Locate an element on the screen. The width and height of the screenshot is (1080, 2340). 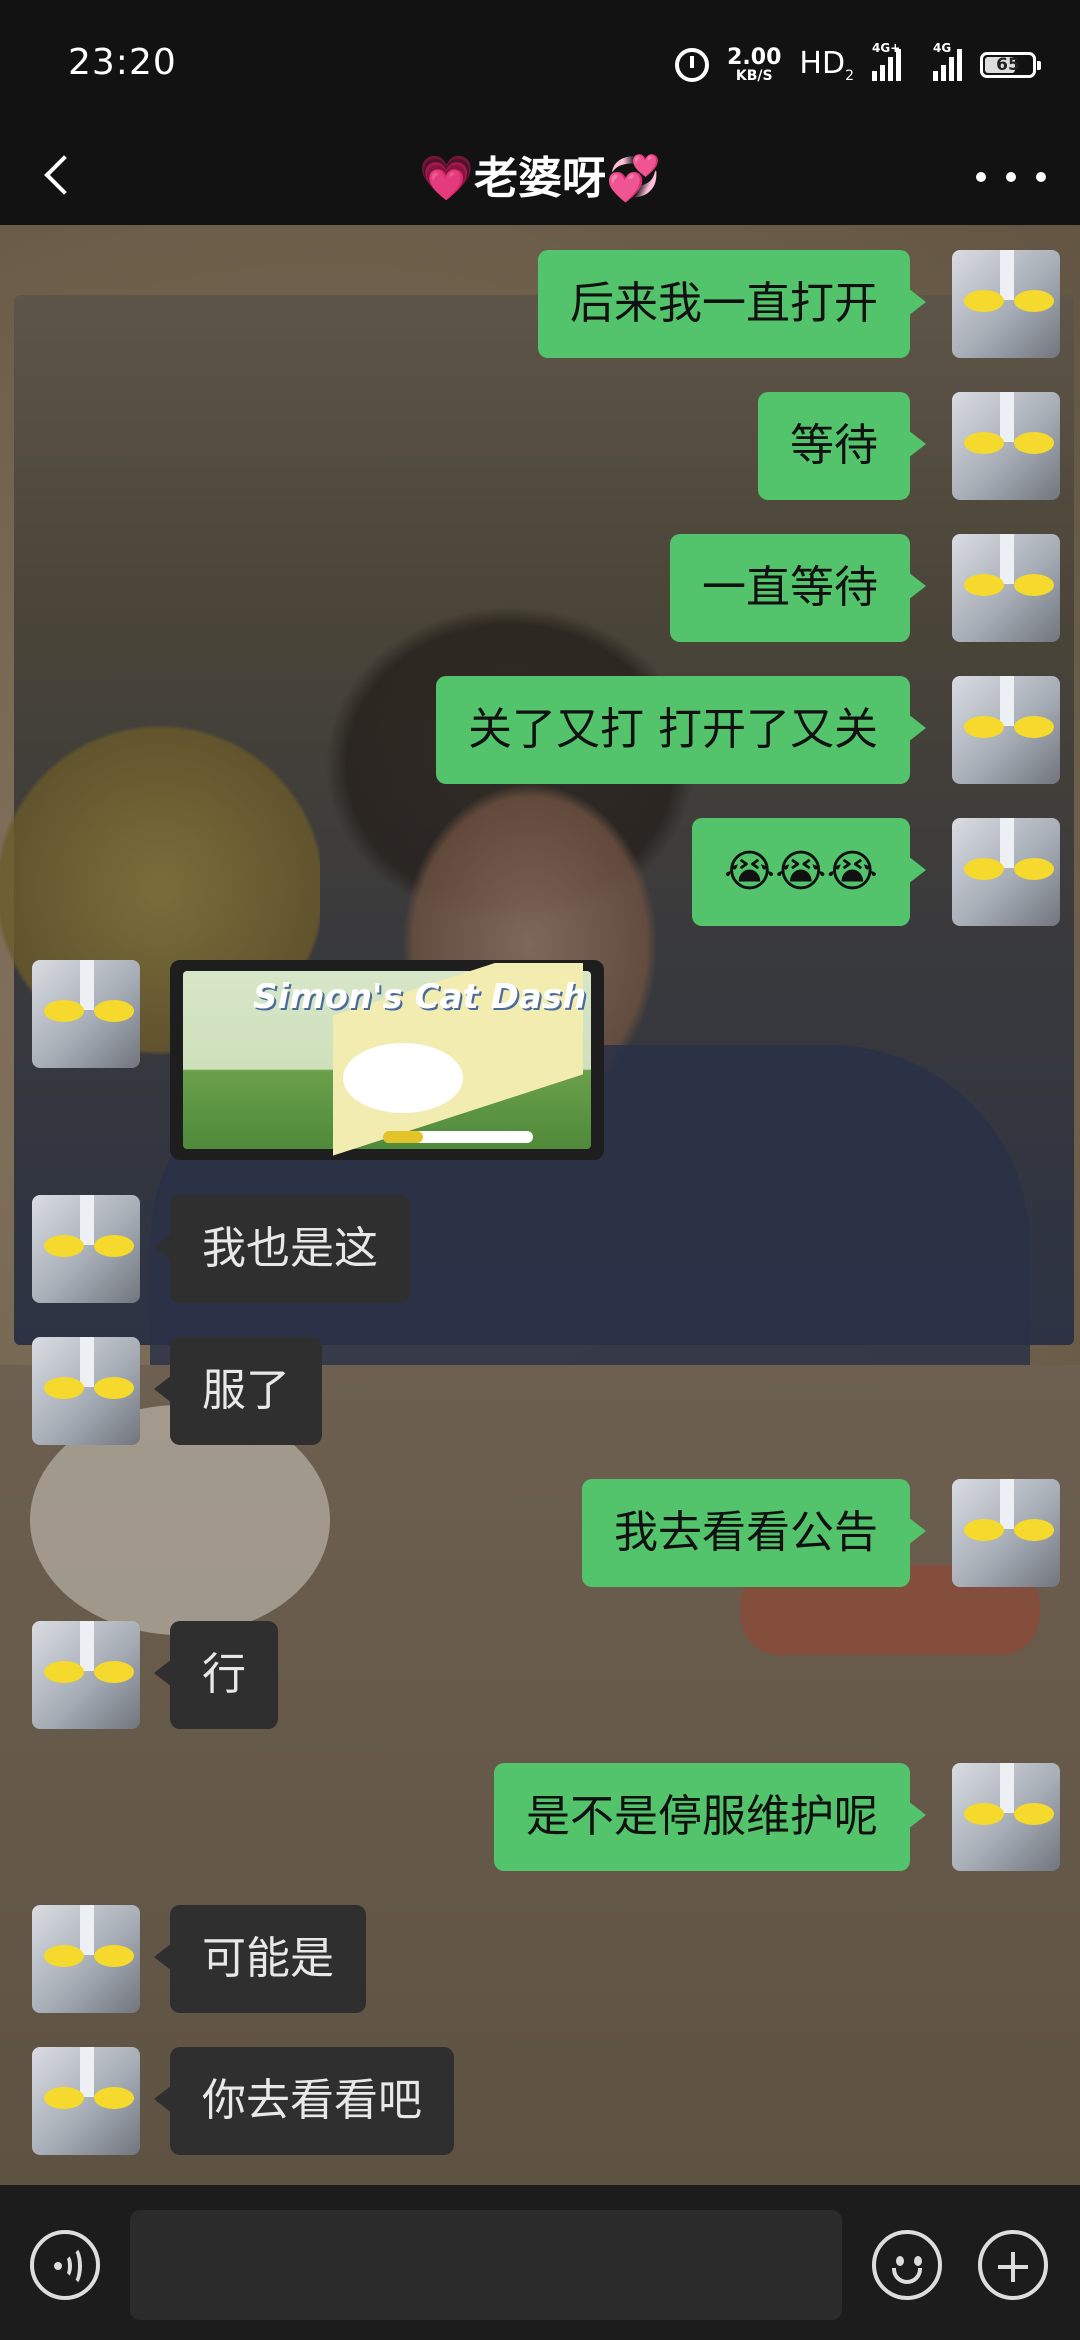
network-speed: 2.00 KB/S is located at coordinates (754, 64).